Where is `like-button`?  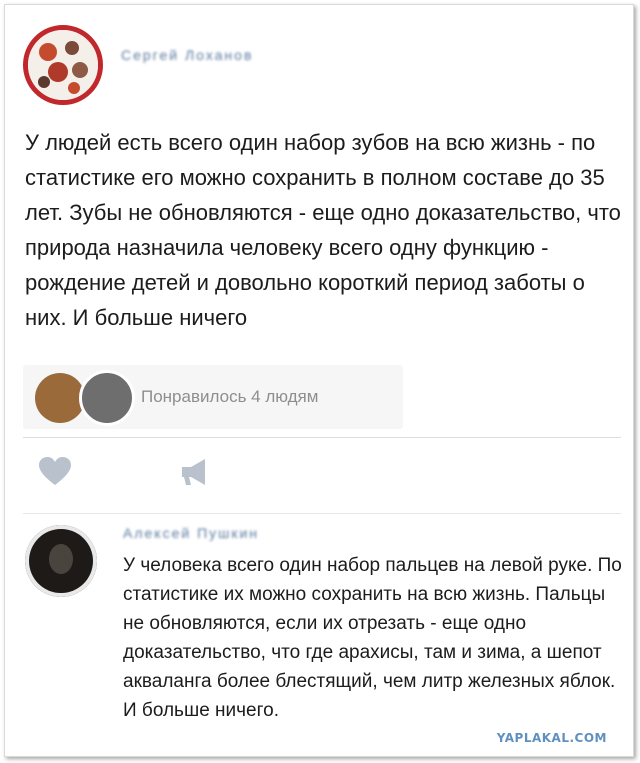
like-button is located at coordinates (55, 474).